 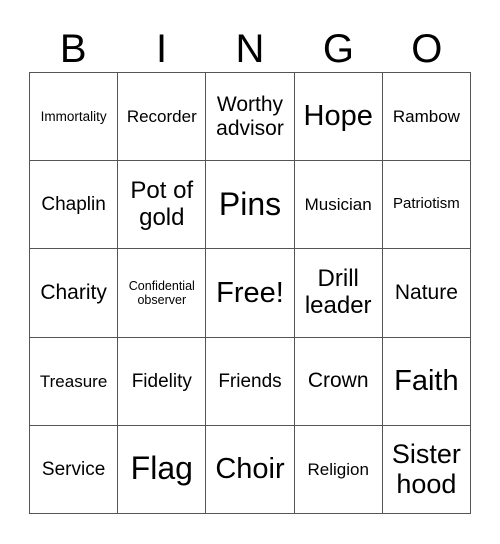 What do you see at coordinates (338, 469) in the screenshot?
I see `bingo-cell: Religion` at bounding box center [338, 469].